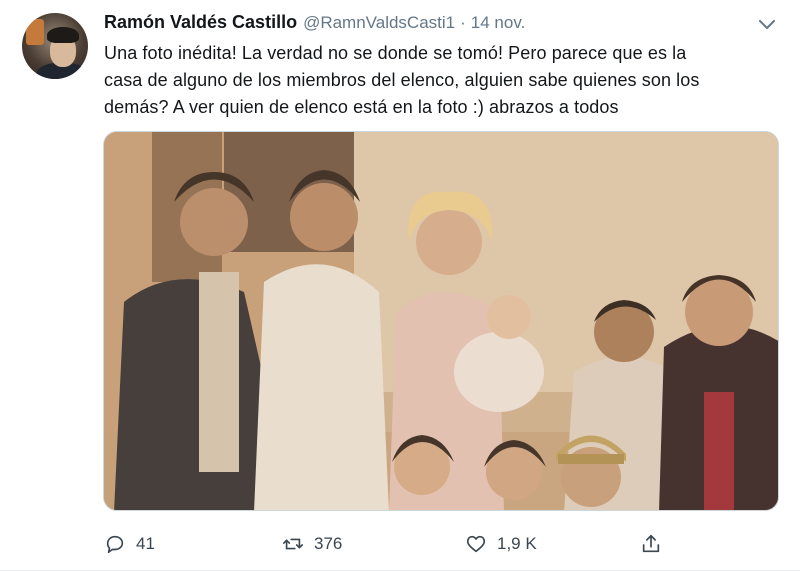 This screenshot has height=571, width=800. I want to click on author-avatar, so click(55, 46).